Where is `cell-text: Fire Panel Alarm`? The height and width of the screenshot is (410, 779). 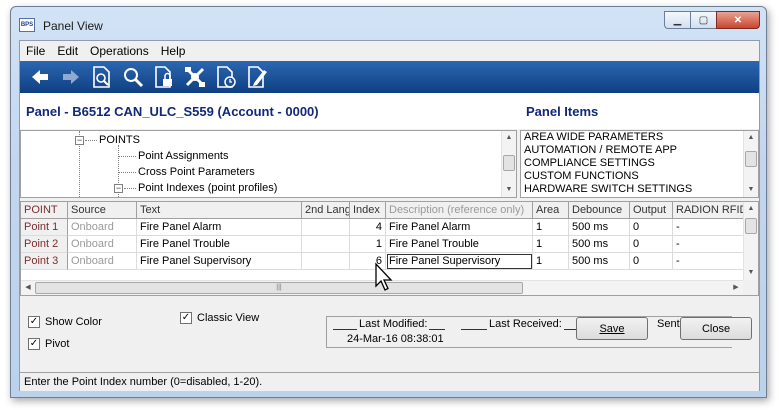
cell-text: Fire Panel Alarm is located at coordinates (219, 227).